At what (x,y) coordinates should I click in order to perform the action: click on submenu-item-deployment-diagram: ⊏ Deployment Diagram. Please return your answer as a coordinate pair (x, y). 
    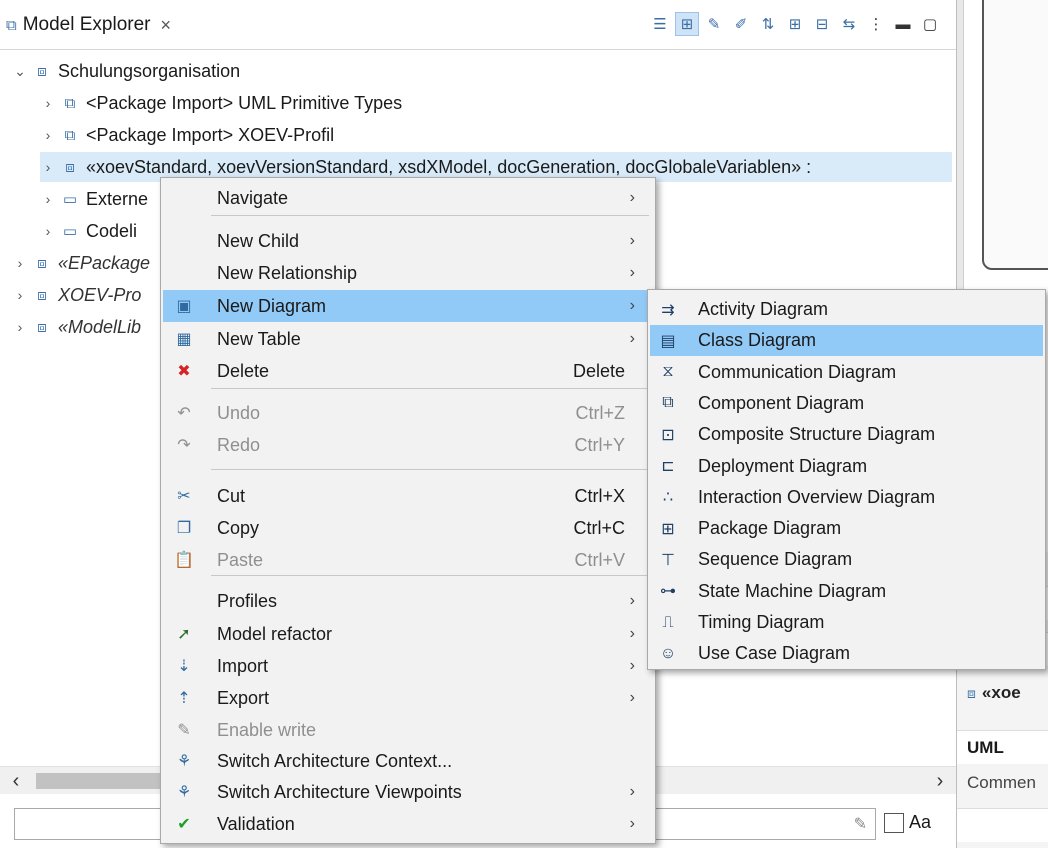
    Looking at the image, I should click on (846, 466).